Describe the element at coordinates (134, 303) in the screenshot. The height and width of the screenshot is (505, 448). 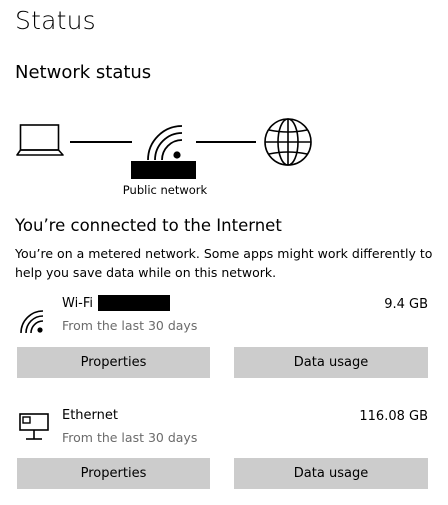
I see `redacted-ssid` at that location.